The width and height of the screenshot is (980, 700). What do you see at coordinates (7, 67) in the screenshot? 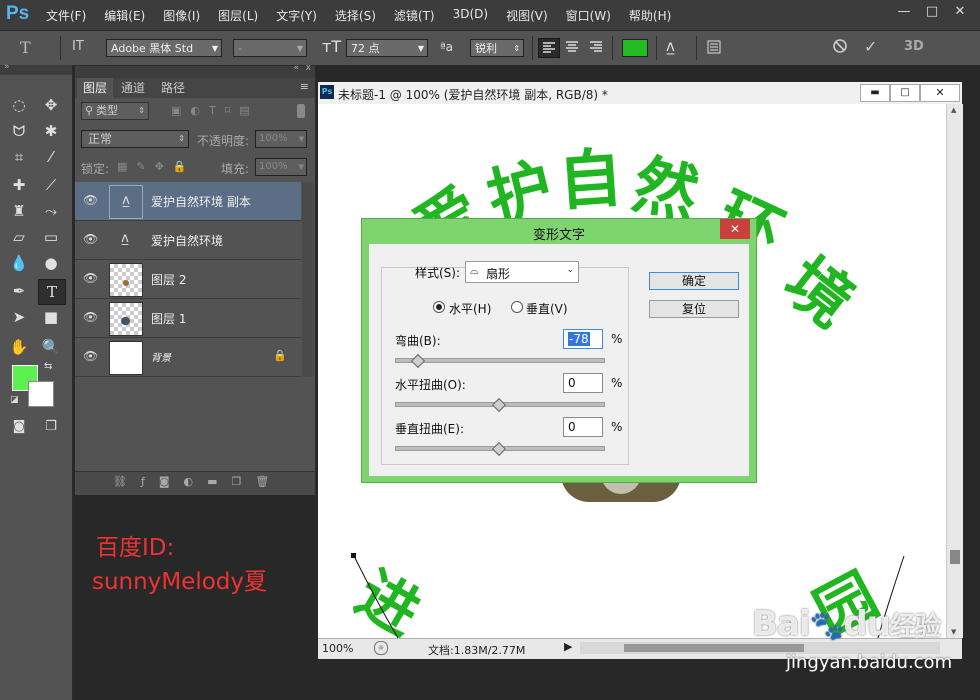
I see `collapse-icon: »` at bounding box center [7, 67].